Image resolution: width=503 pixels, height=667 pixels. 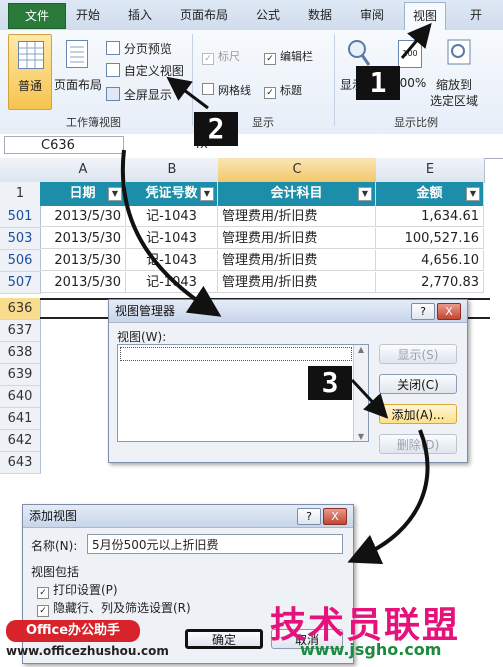 What do you see at coordinates (54, 546) in the screenshot?
I see `name-label: 名称(N):` at bounding box center [54, 546].